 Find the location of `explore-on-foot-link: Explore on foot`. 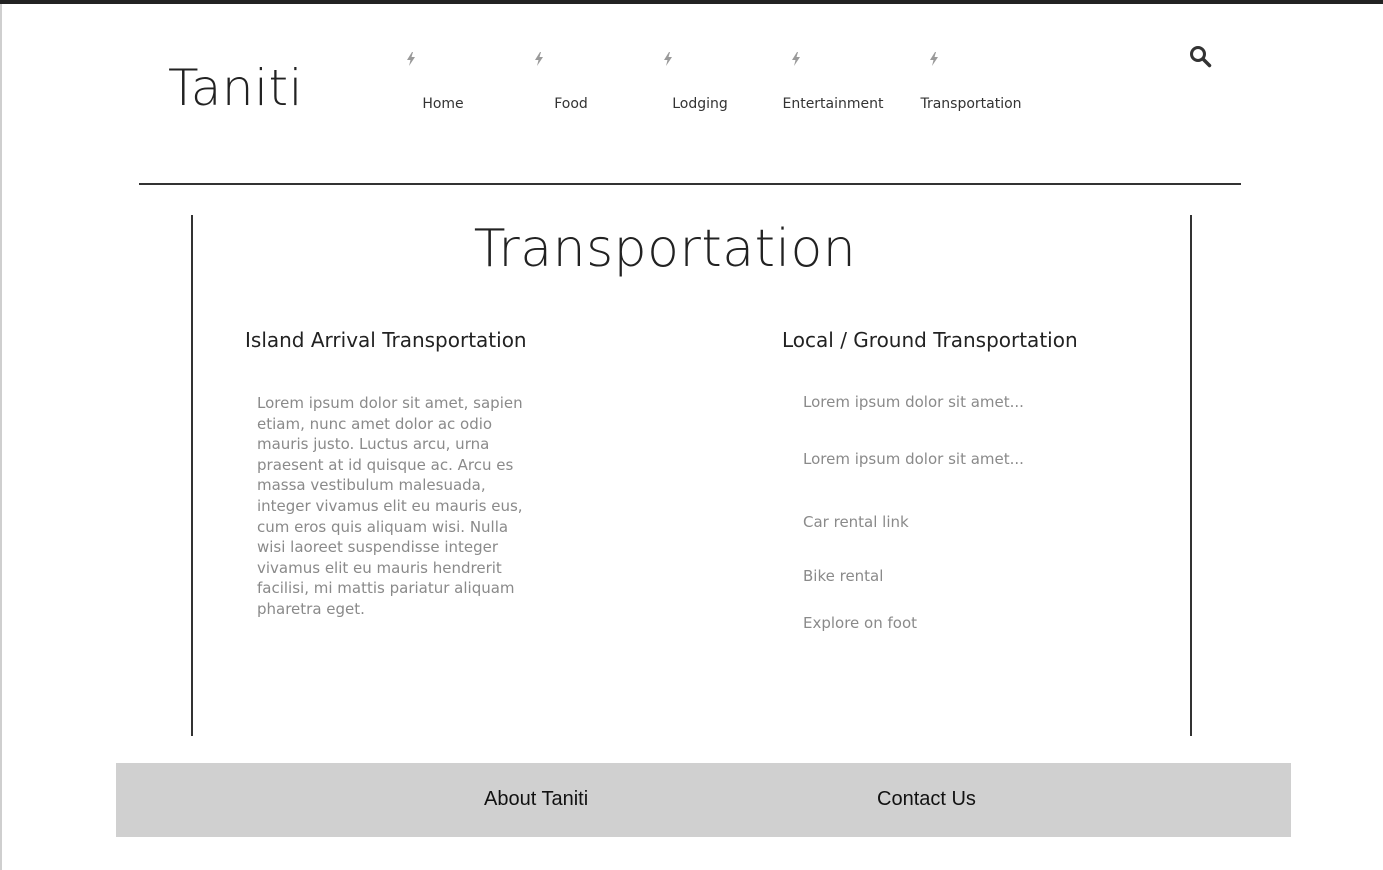

explore-on-foot-link: Explore on foot is located at coordinates (860, 623).